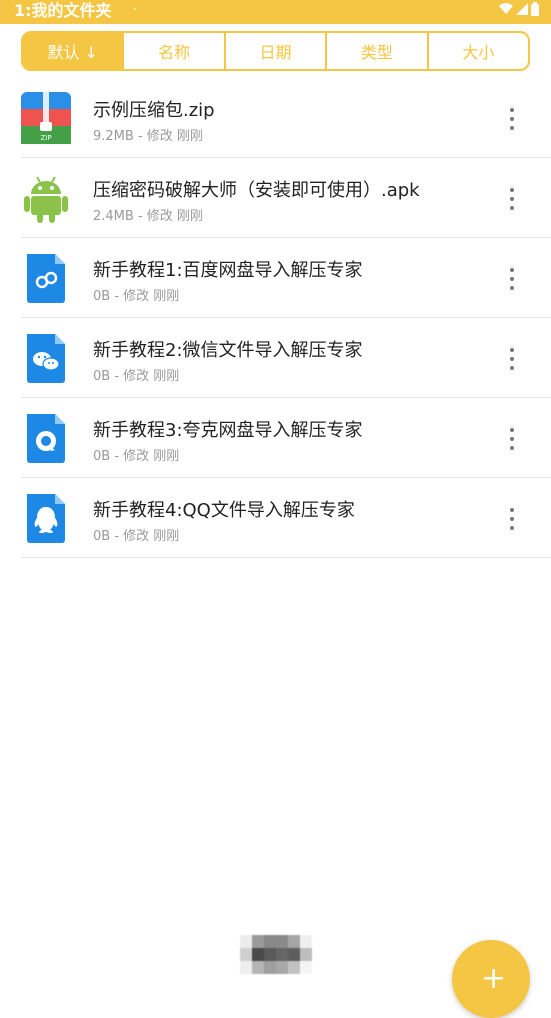 The width and height of the screenshot is (551, 1018). I want to click on file-meta: 9.2MB - 修改 刚刚, so click(148, 136).